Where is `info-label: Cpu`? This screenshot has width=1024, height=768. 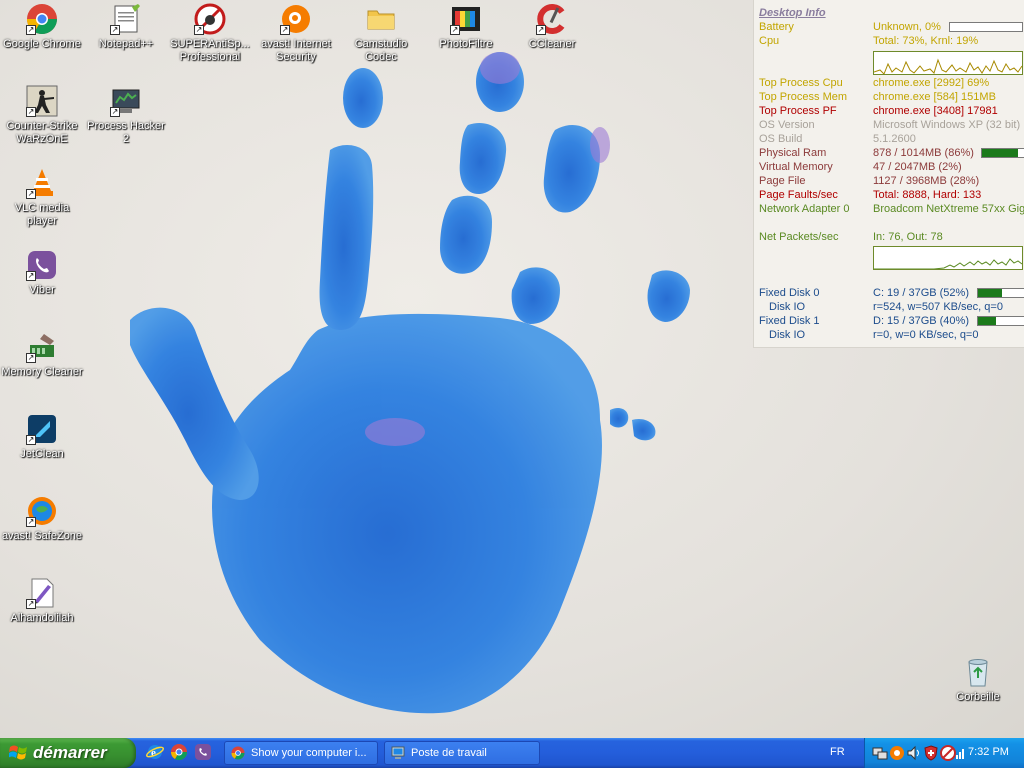
info-label: Cpu is located at coordinates (769, 41).